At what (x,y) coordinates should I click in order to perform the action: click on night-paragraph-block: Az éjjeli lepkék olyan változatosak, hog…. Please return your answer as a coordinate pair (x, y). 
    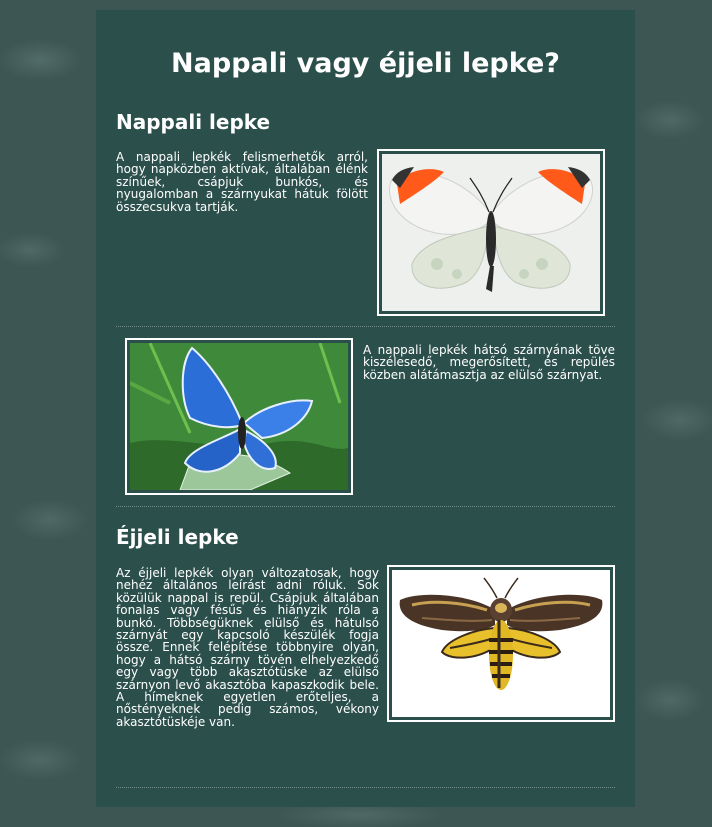
    Looking at the image, I should click on (365, 647).